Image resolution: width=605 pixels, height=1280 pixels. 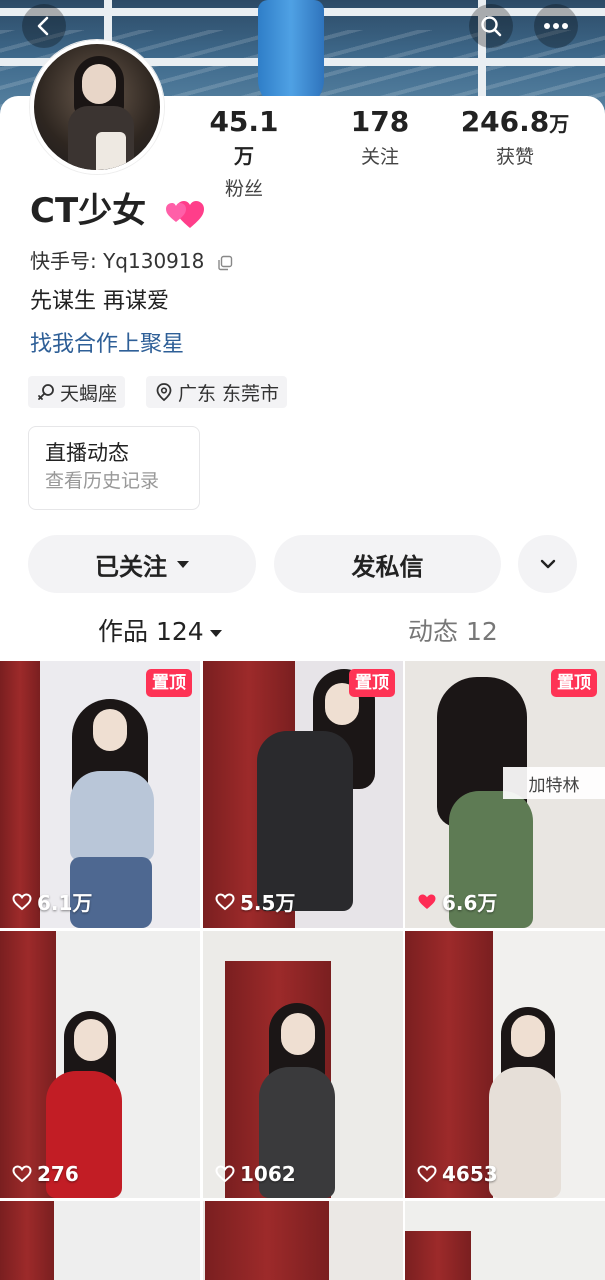 I want to click on video-likes: 1062, so click(x=255, y=1174).